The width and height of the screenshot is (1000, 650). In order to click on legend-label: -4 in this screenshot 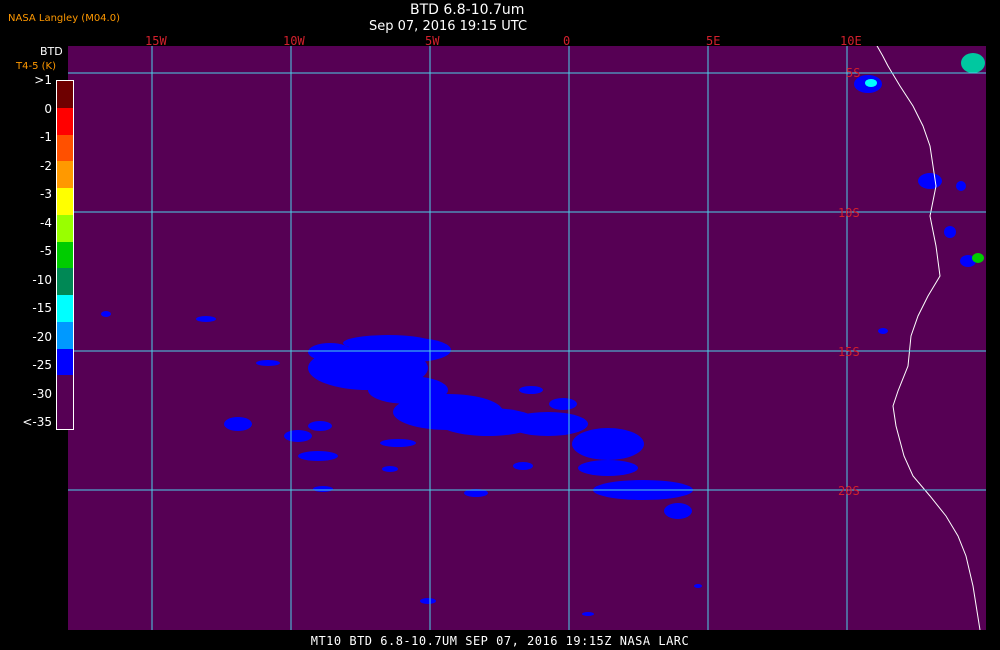, I will do `click(46, 222)`.